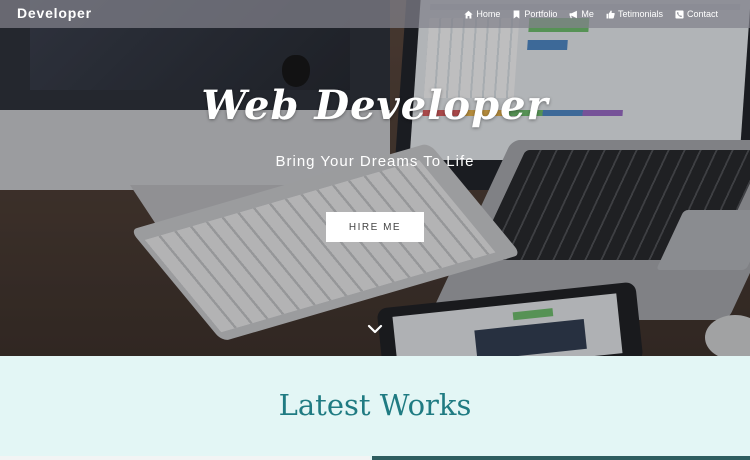 This screenshot has width=750, height=460. Describe the element at coordinates (702, 14) in the screenshot. I see `nav-item-label: Contact` at that location.